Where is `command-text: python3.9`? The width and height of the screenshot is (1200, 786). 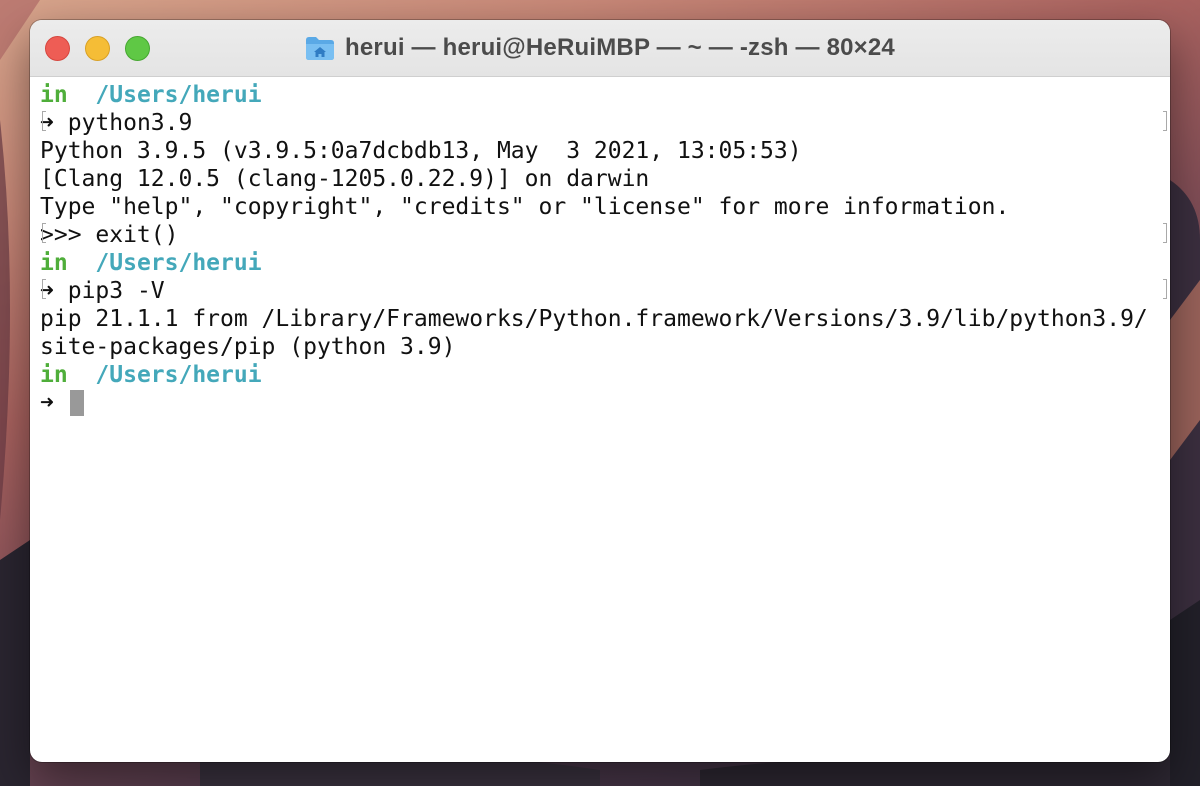 command-text: python3.9 is located at coordinates (130, 123).